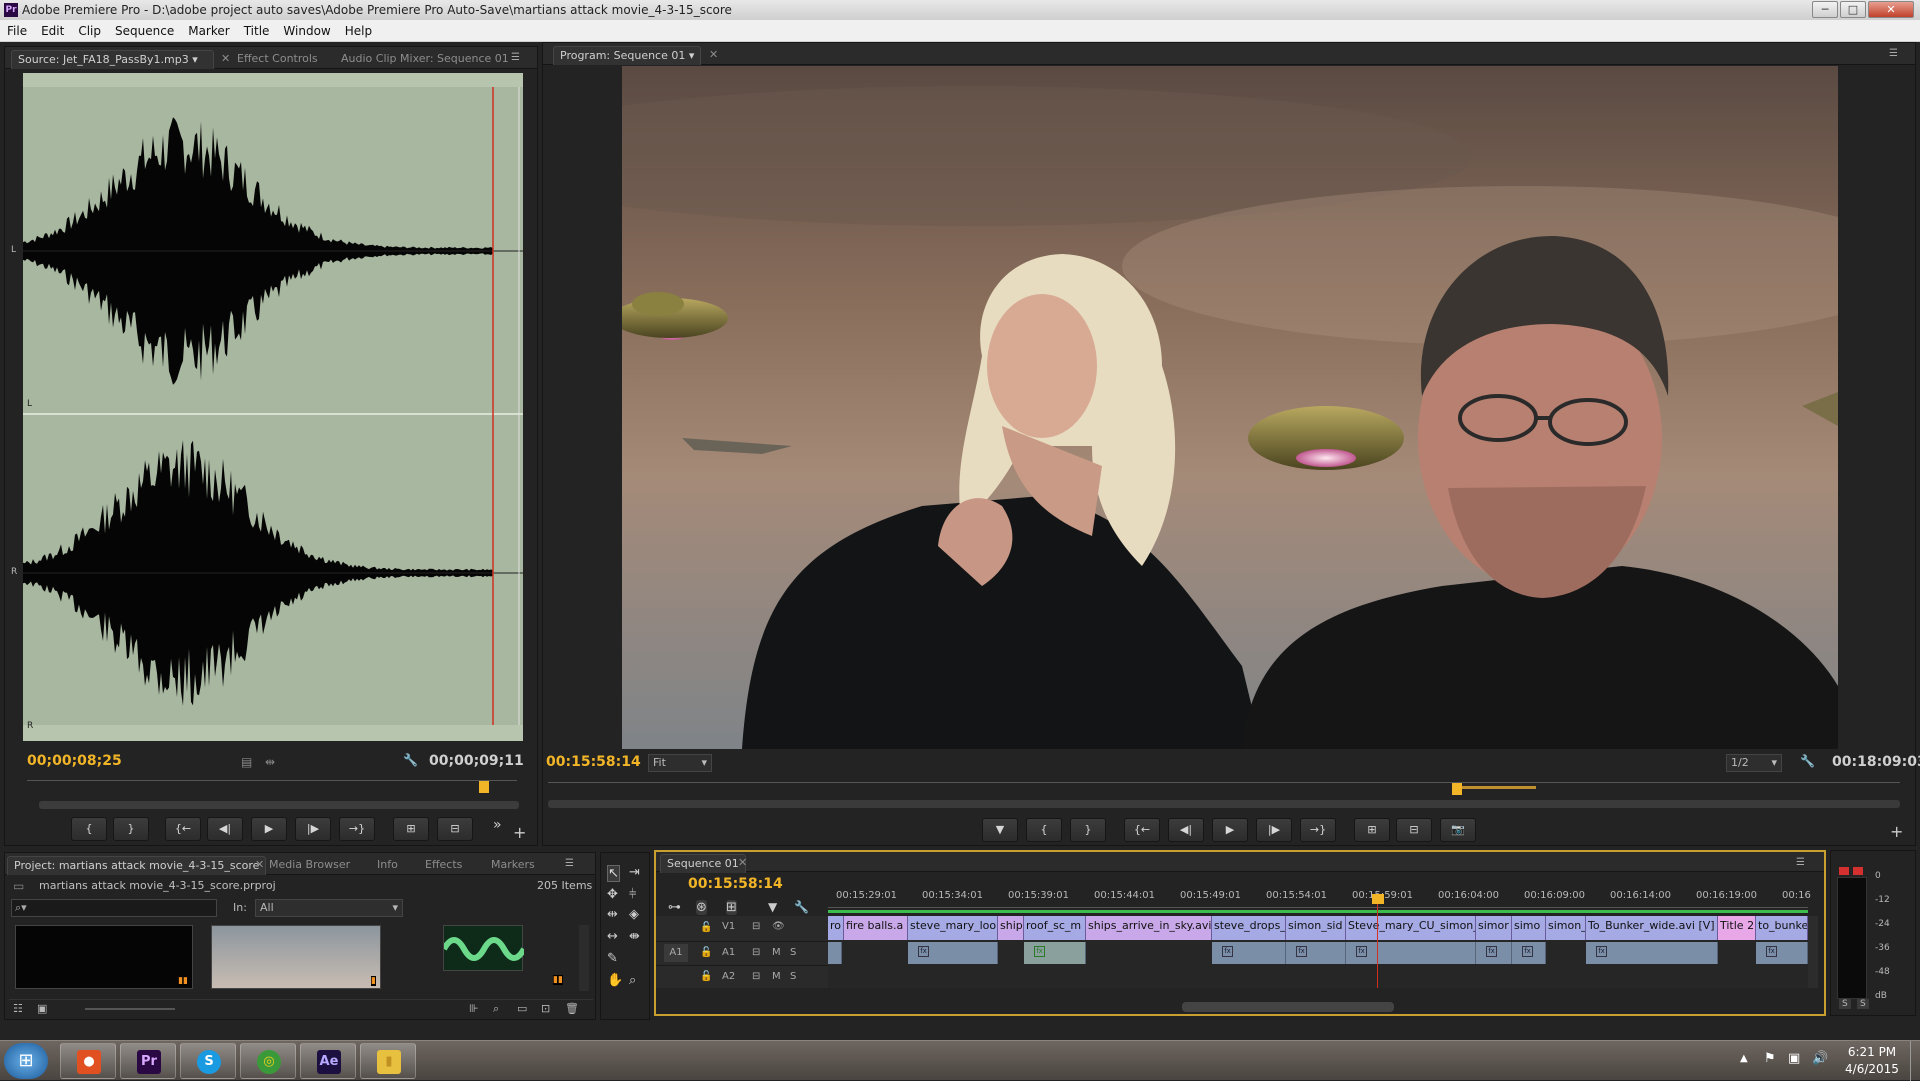 This screenshot has height=1081, width=1920. Describe the element at coordinates (148, 1061) in the screenshot. I see `taskbar-app-premiere: Pr` at that location.